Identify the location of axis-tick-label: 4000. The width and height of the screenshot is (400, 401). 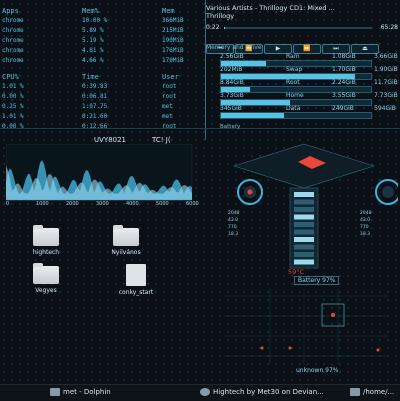
(132, 204).